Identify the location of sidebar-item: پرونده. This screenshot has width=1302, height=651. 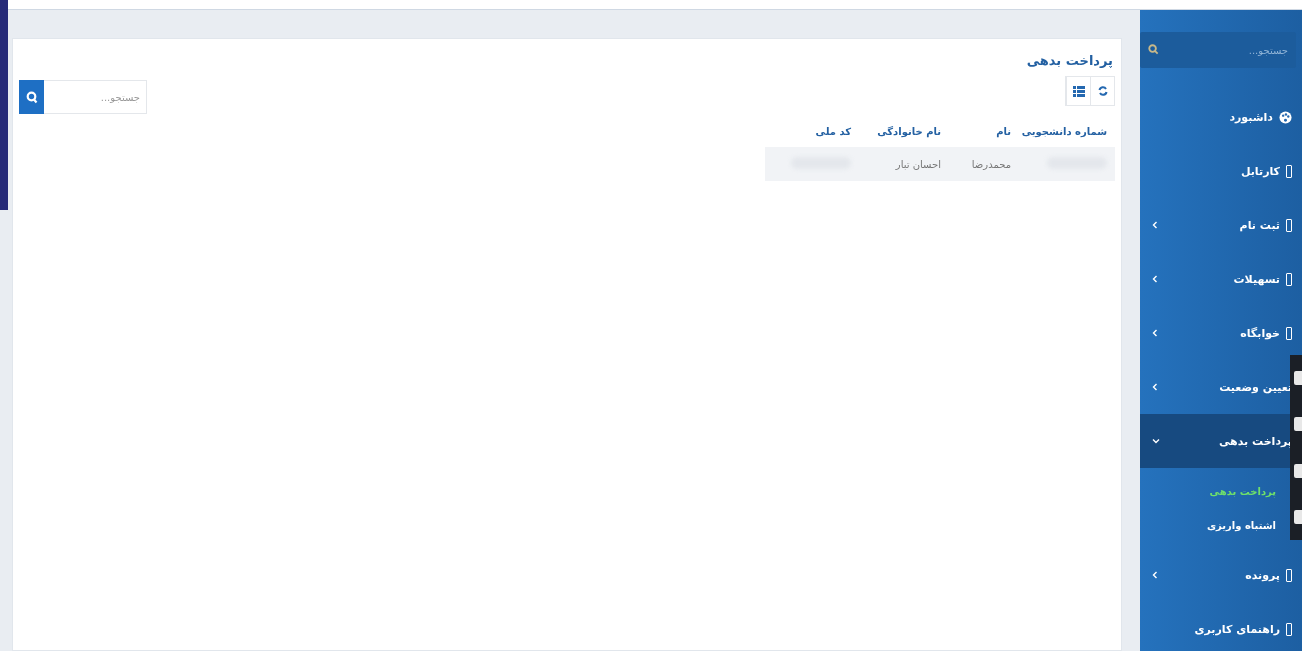
(1221, 575).